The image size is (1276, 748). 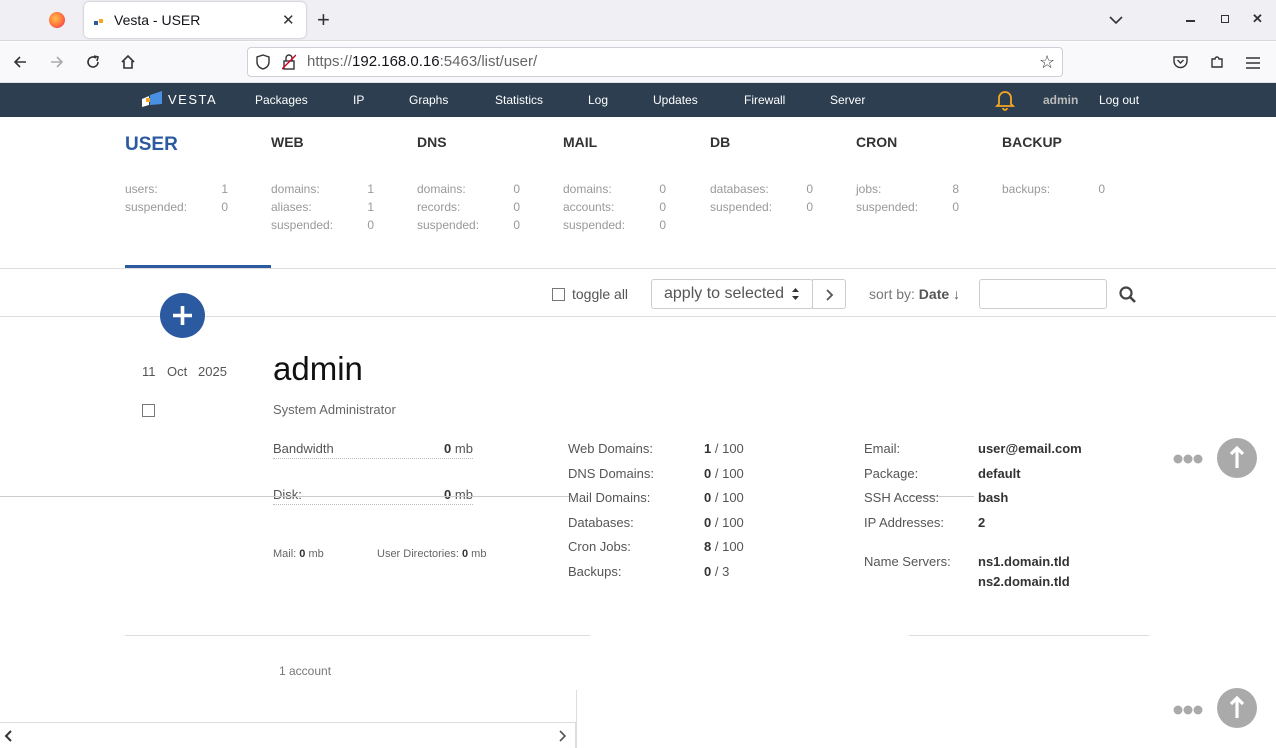 I want to click on search-input, so click(x=1043, y=294).